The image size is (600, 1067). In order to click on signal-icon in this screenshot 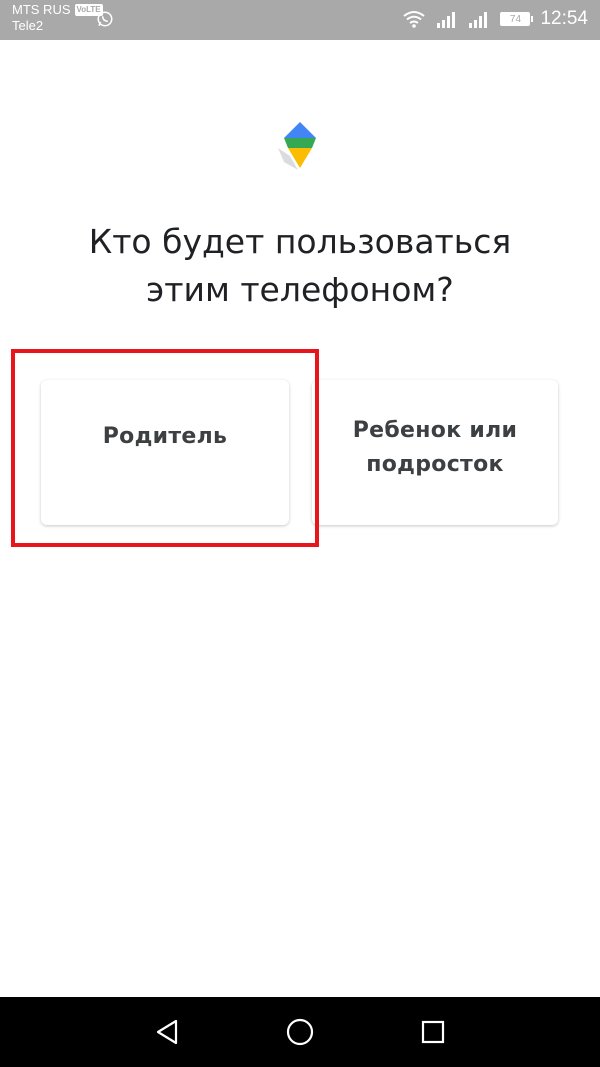, I will do `click(446, 20)`.